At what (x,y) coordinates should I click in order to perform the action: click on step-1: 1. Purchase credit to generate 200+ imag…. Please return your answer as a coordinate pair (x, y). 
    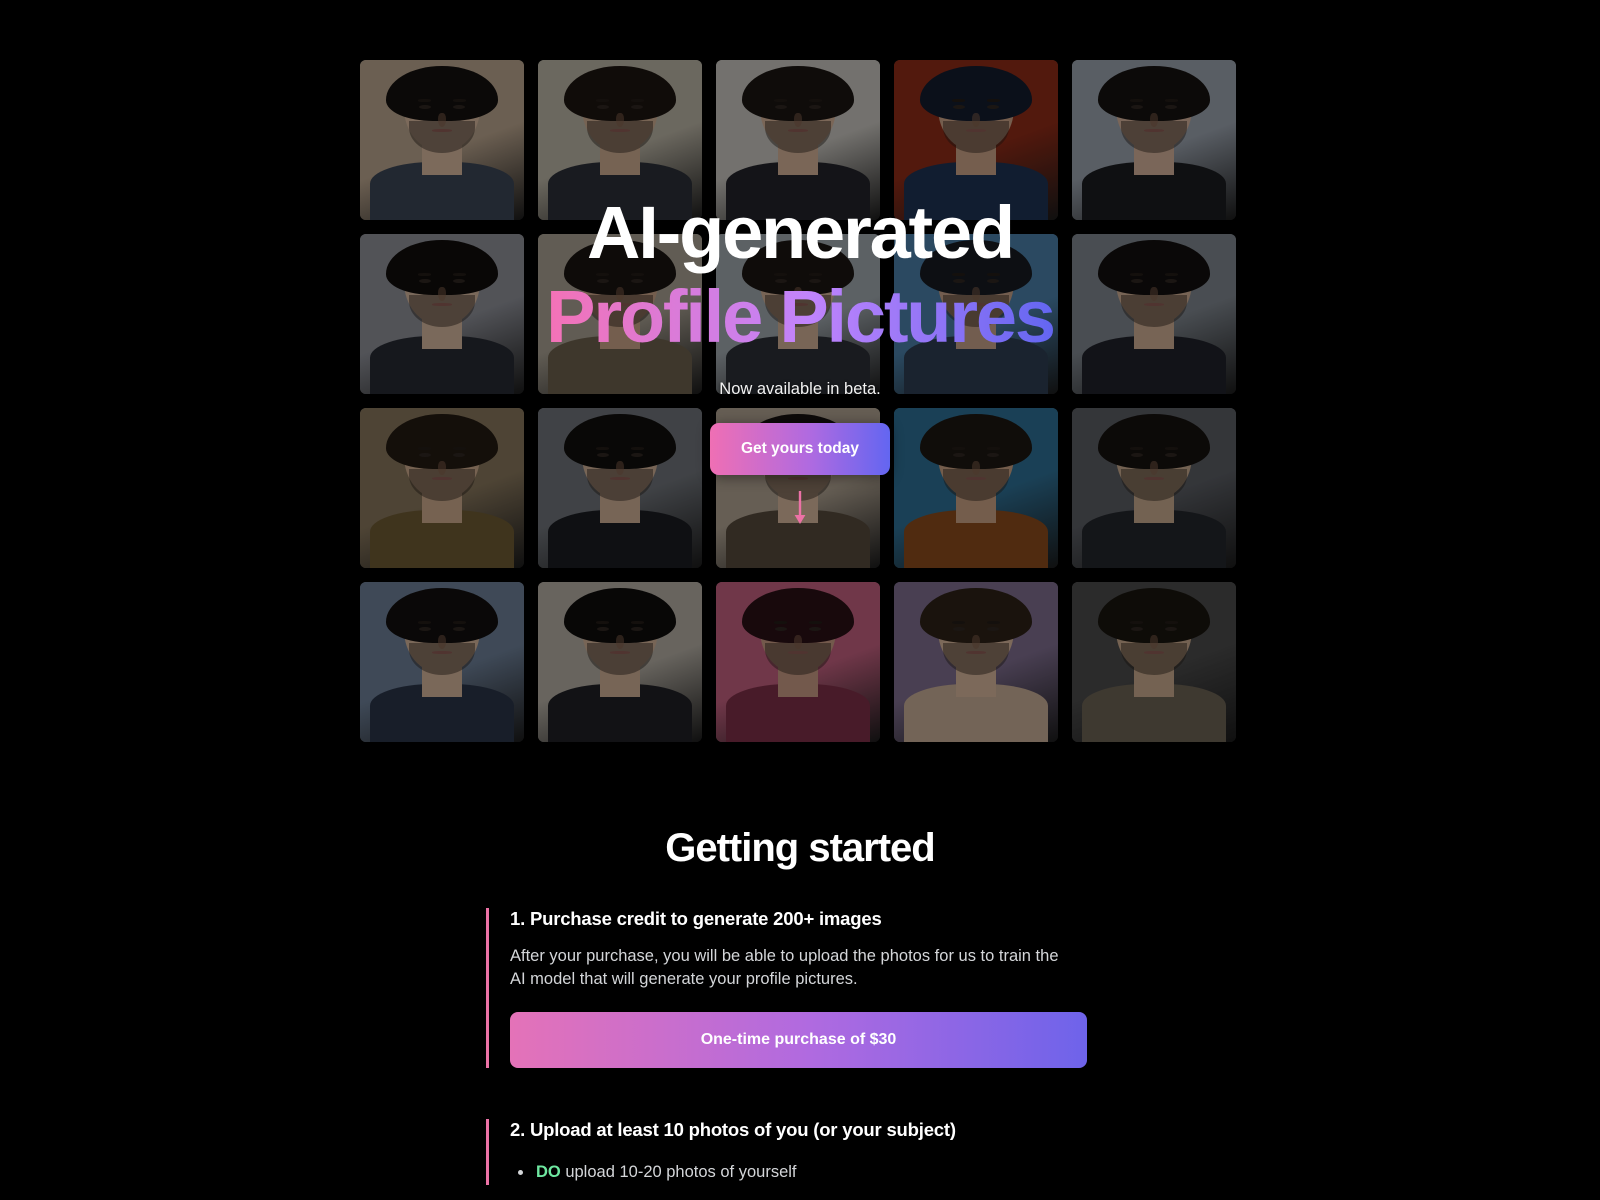
    Looking at the image, I should click on (786, 988).